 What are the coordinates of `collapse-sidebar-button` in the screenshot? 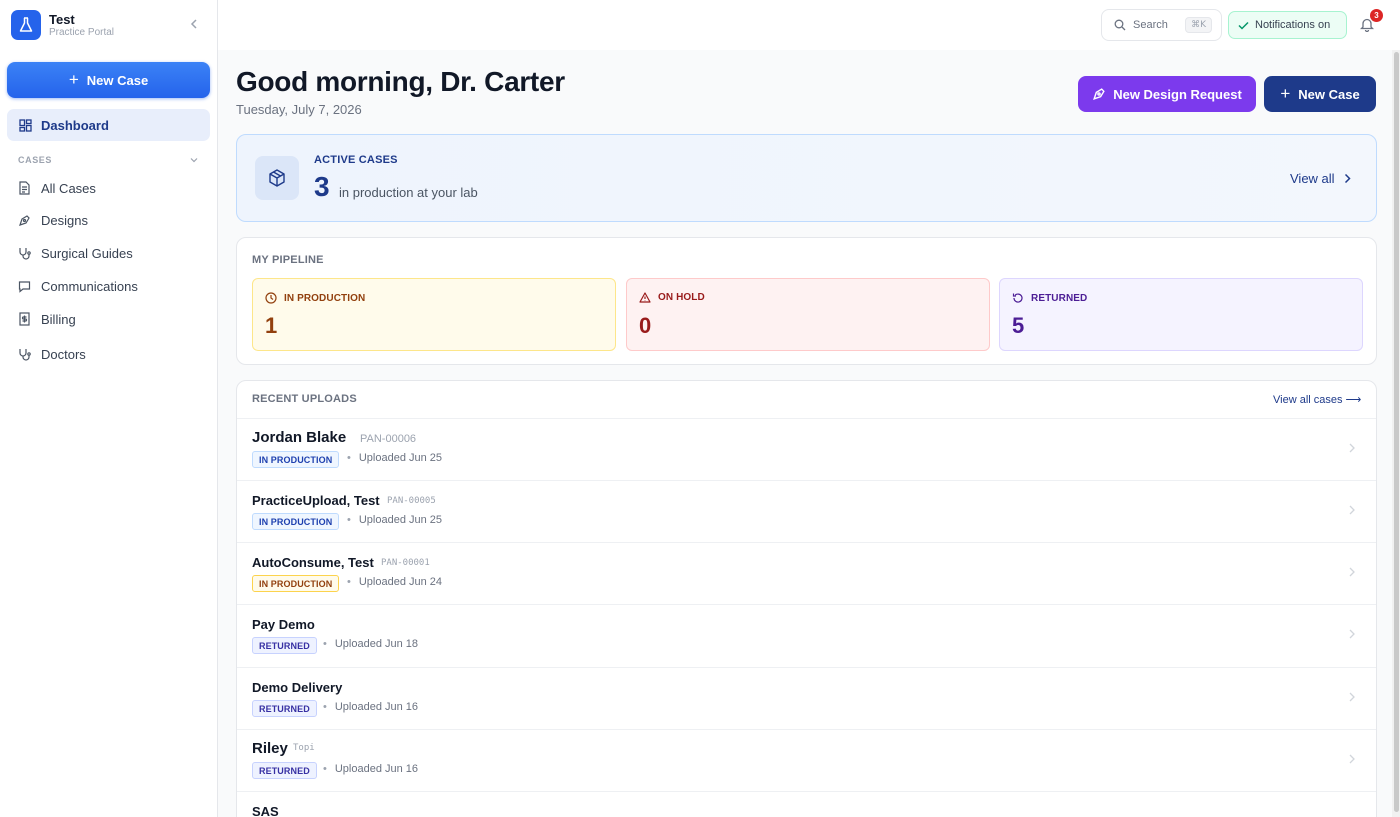 It's located at (194, 24).